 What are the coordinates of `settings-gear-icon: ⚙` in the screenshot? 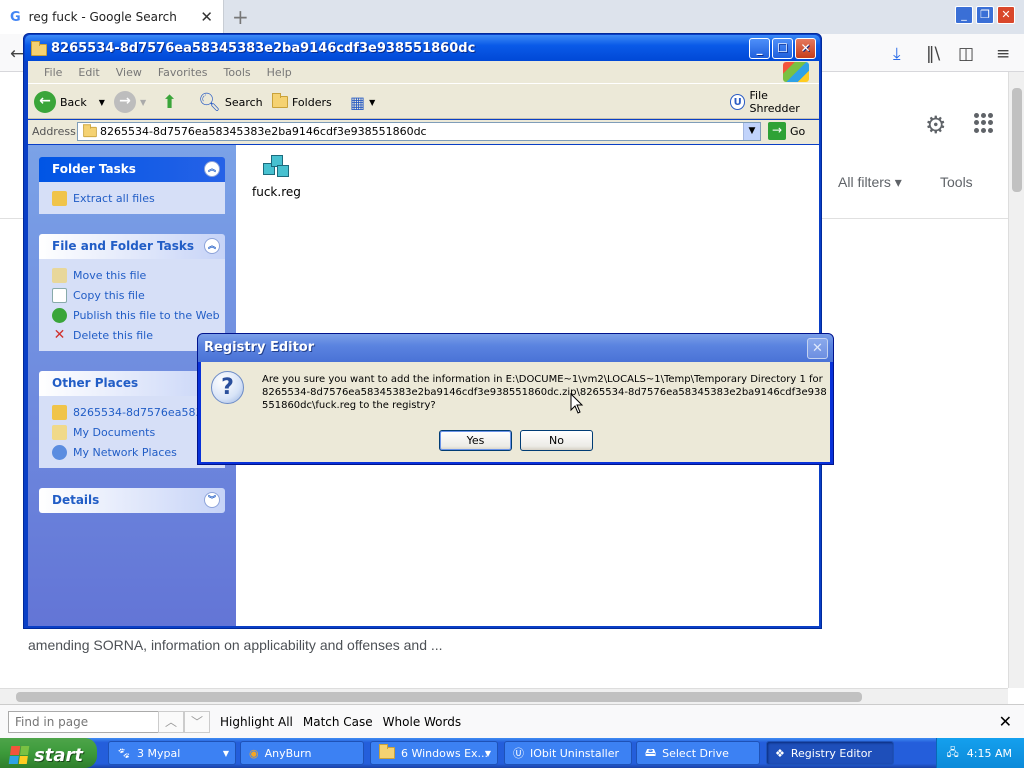 It's located at (936, 125).